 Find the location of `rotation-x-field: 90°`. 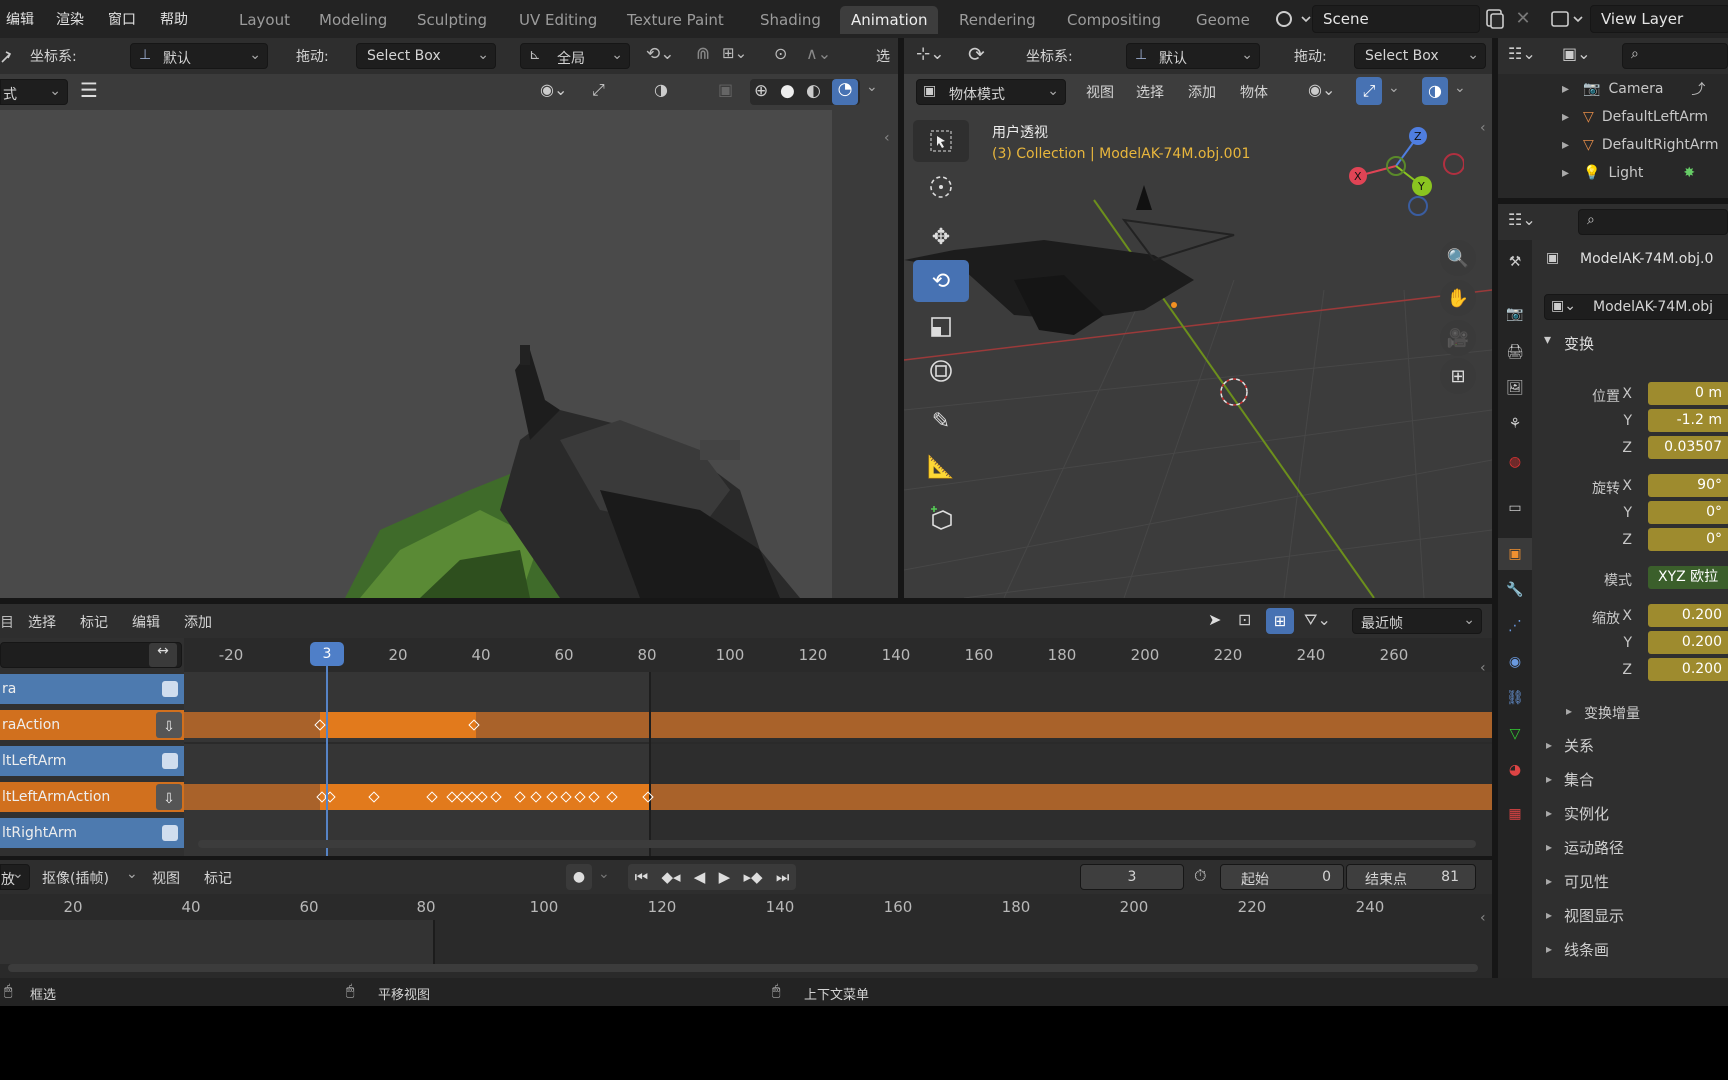

rotation-x-field: 90° is located at coordinates (1688, 485).